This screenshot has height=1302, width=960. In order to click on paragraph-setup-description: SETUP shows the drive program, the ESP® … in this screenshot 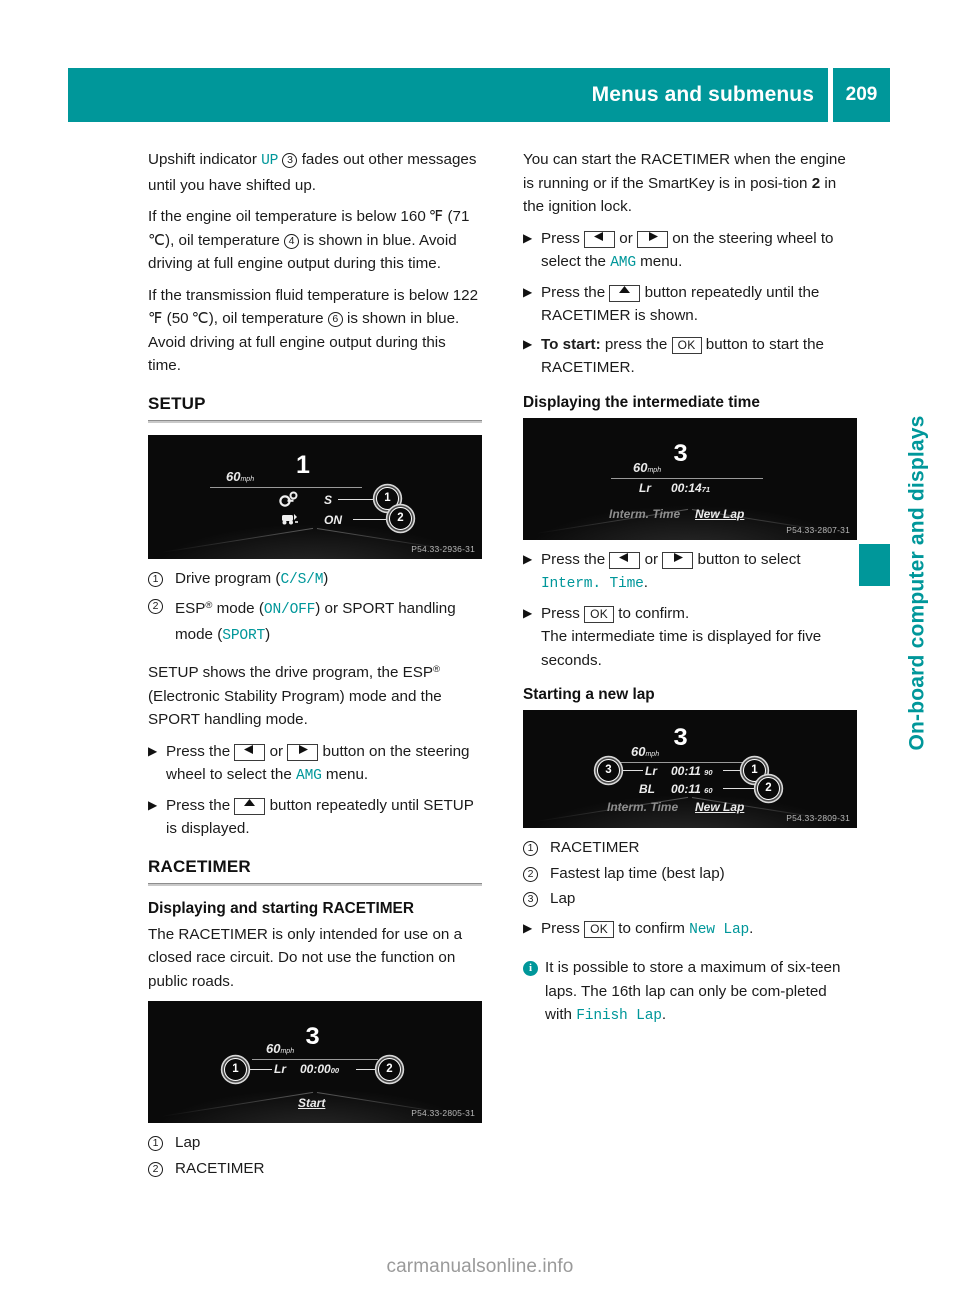, I will do `click(295, 696)`.